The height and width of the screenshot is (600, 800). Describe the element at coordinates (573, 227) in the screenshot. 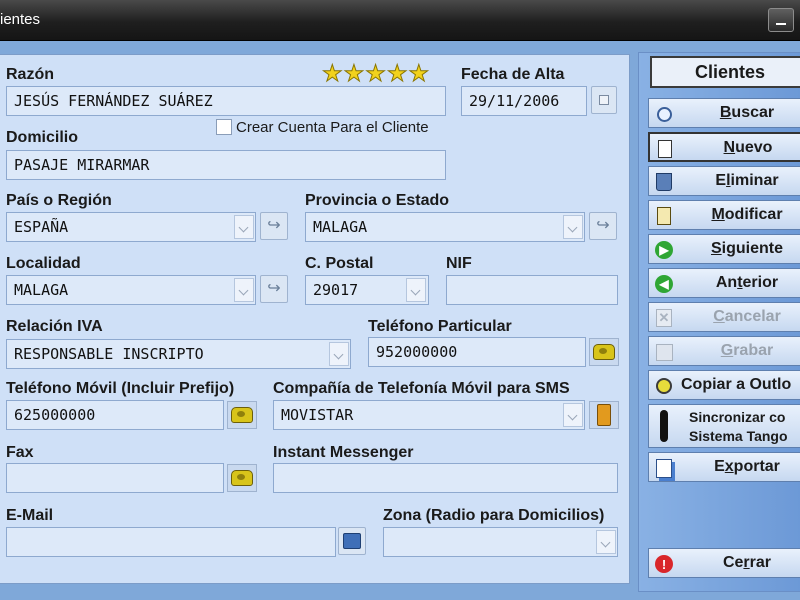

I see `provincia-dropdown-arrow` at that location.